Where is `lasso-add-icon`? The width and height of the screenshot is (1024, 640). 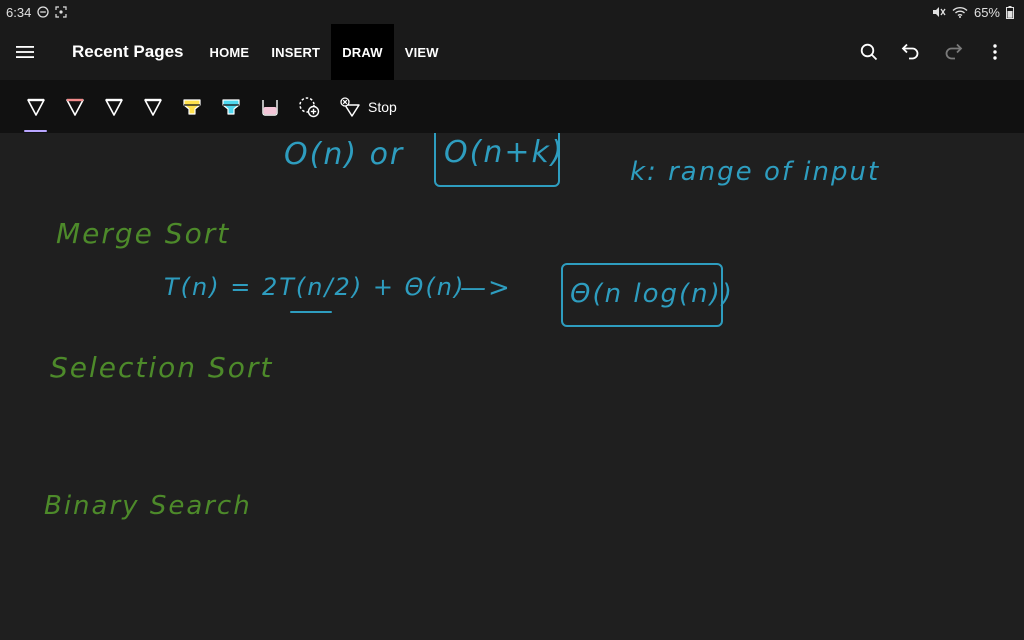 lasso-add-icon is located at coordinates (308, 106).